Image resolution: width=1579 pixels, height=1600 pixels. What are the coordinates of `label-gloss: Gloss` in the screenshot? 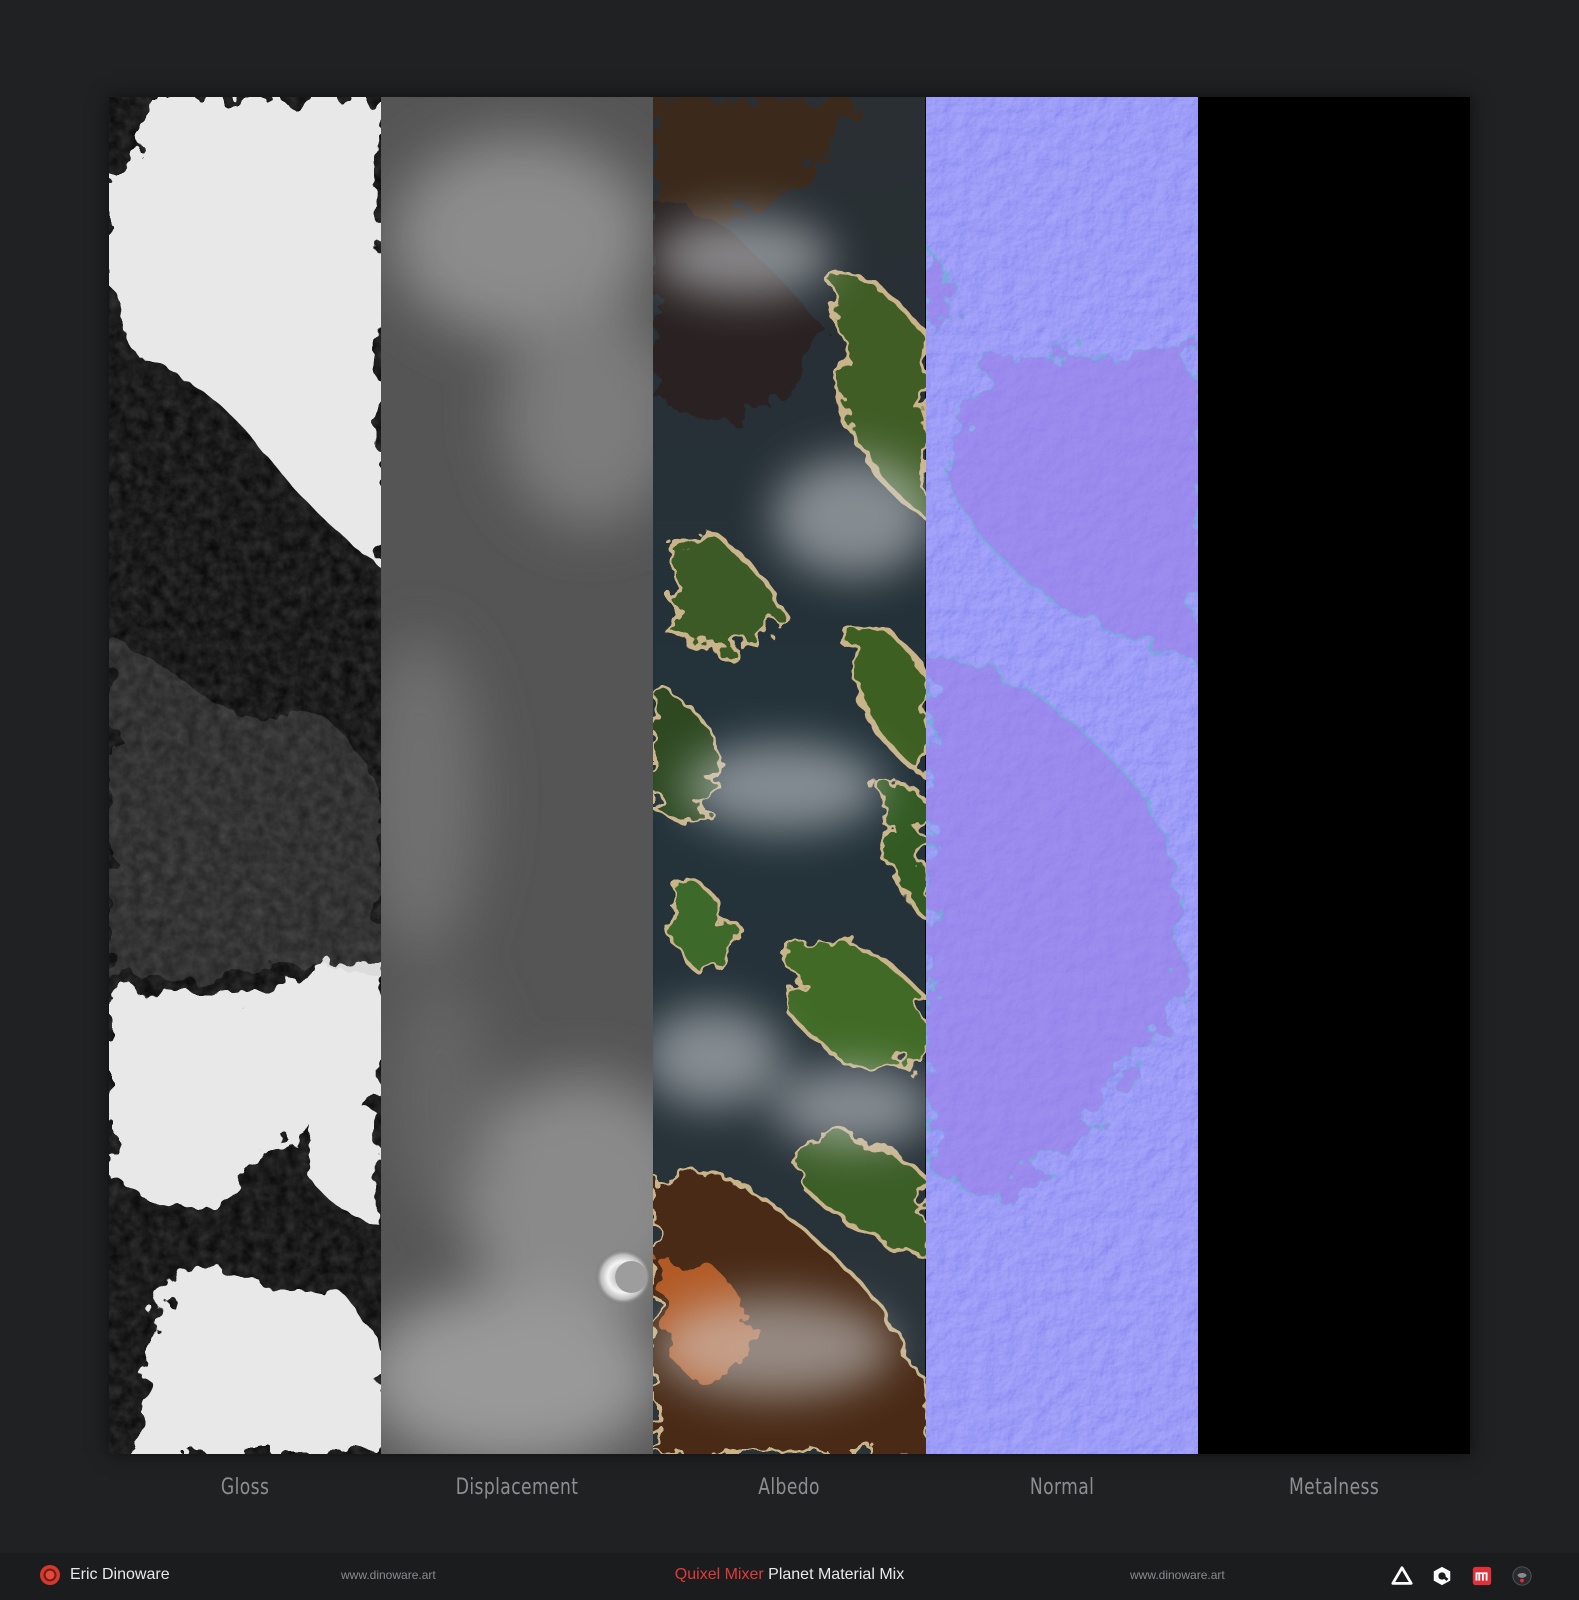 It's located at (245, 1487).